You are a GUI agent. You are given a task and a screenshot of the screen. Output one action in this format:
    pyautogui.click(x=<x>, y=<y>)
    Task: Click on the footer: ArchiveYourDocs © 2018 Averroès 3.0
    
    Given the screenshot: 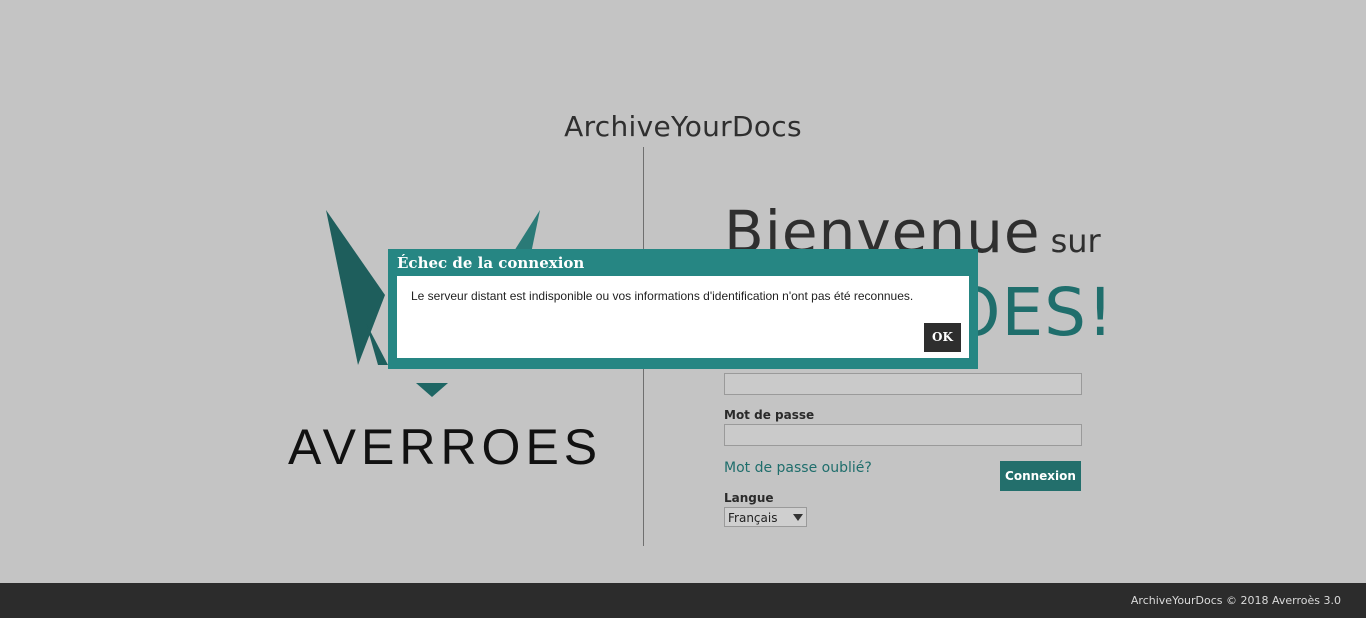 What is the action you would take?
    pyautogui.click(x=683, y=600)
    